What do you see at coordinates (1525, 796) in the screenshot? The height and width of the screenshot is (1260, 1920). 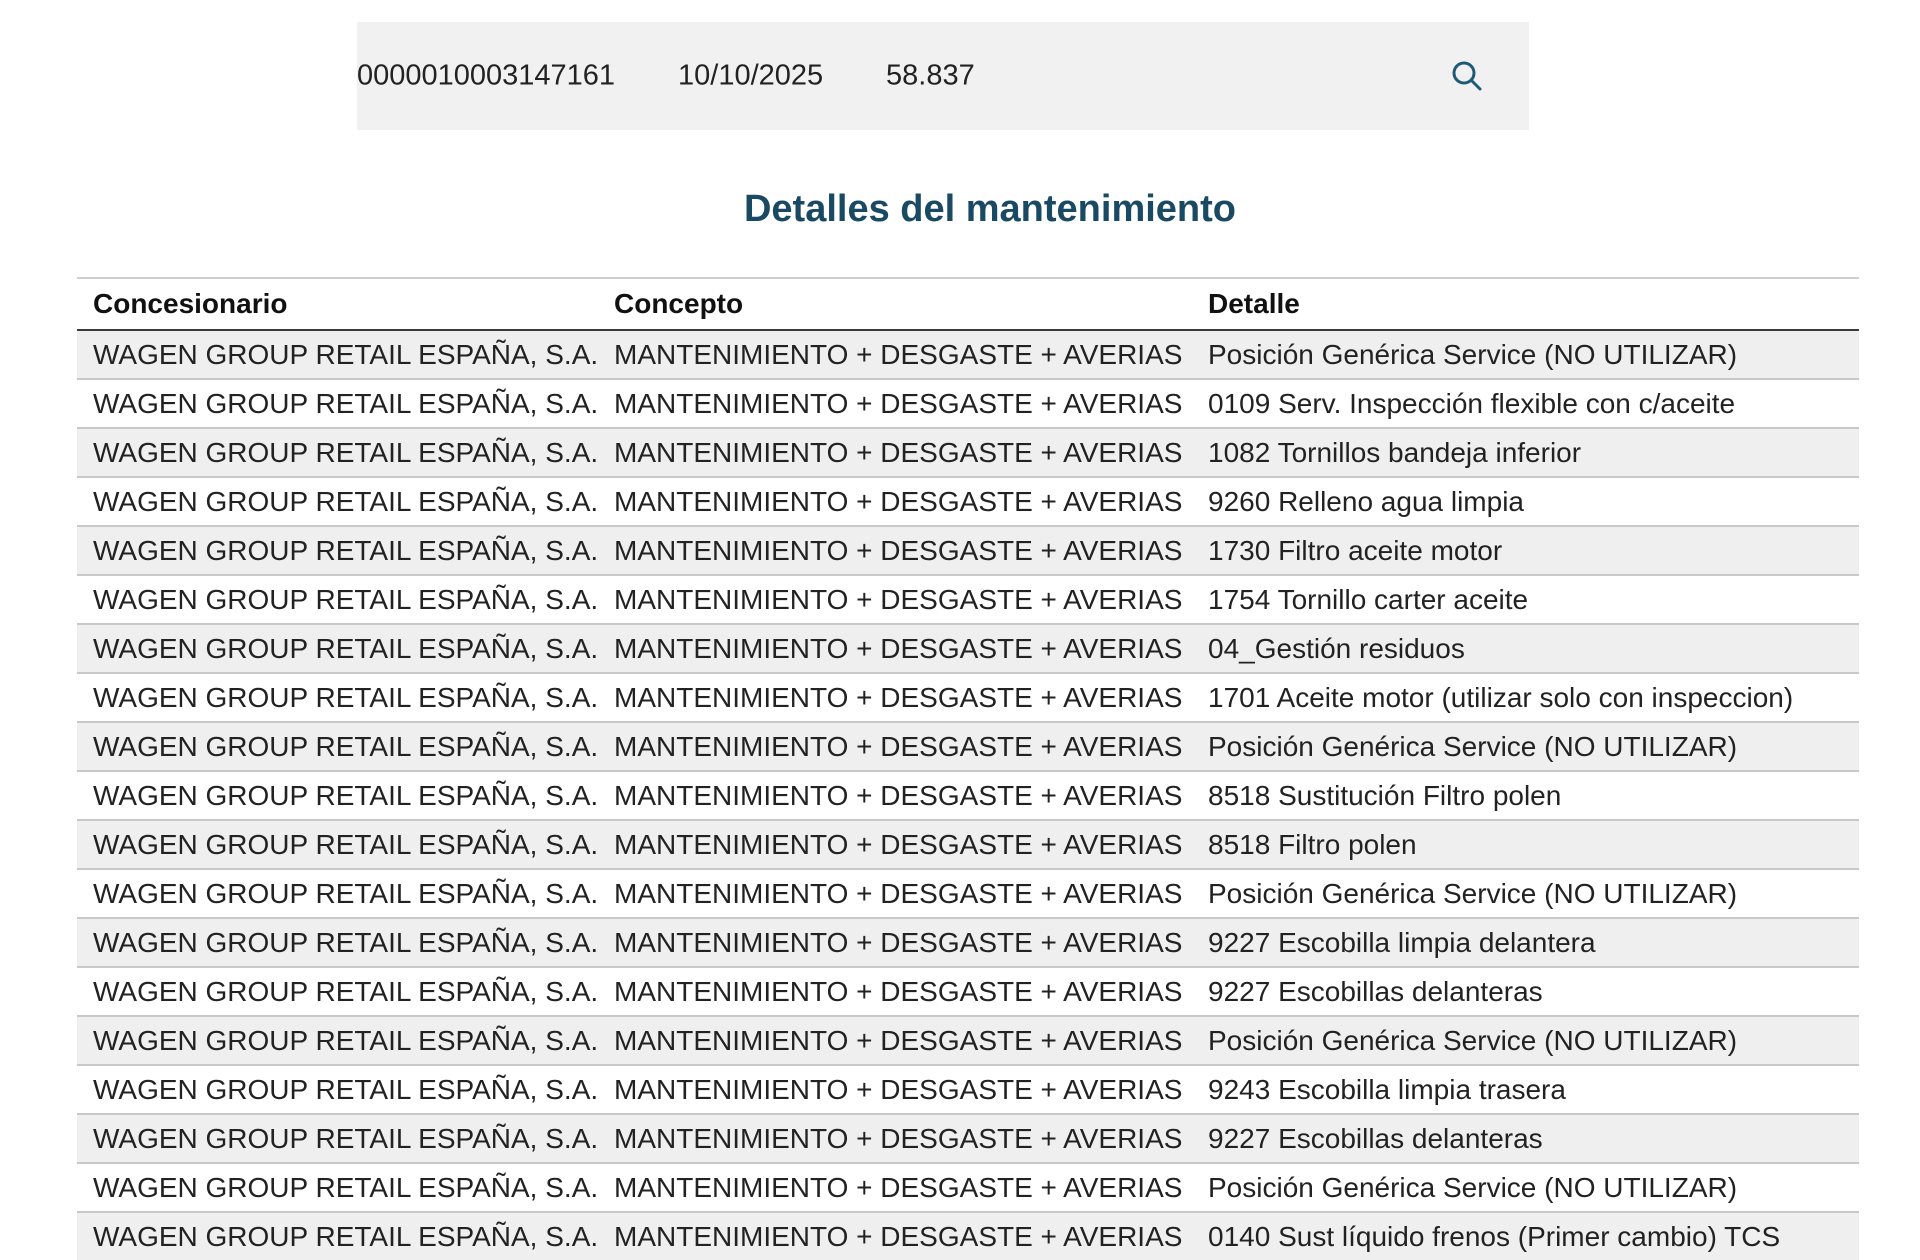 I see `cell-detalle: 8518 Sustitución Filtro polen` at bounding box center [1525, 796].